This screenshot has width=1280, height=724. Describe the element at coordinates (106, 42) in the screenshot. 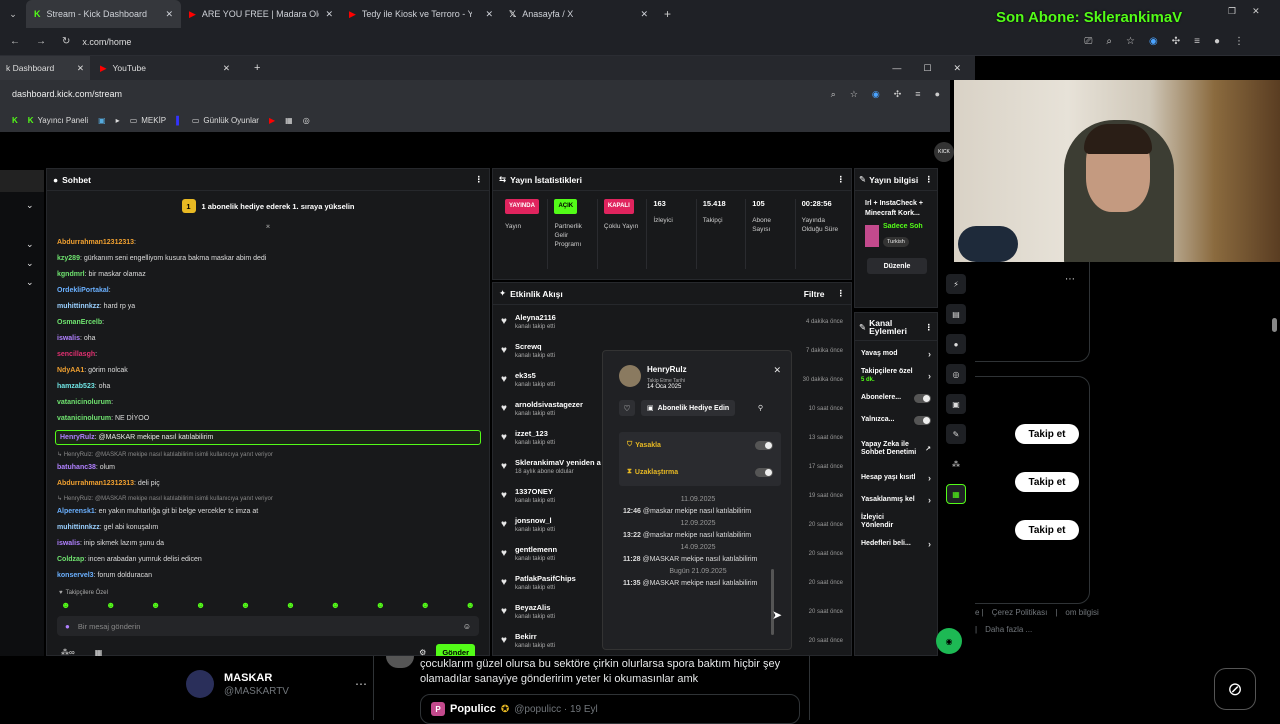

I see `url-text: x.com/home` at that location.